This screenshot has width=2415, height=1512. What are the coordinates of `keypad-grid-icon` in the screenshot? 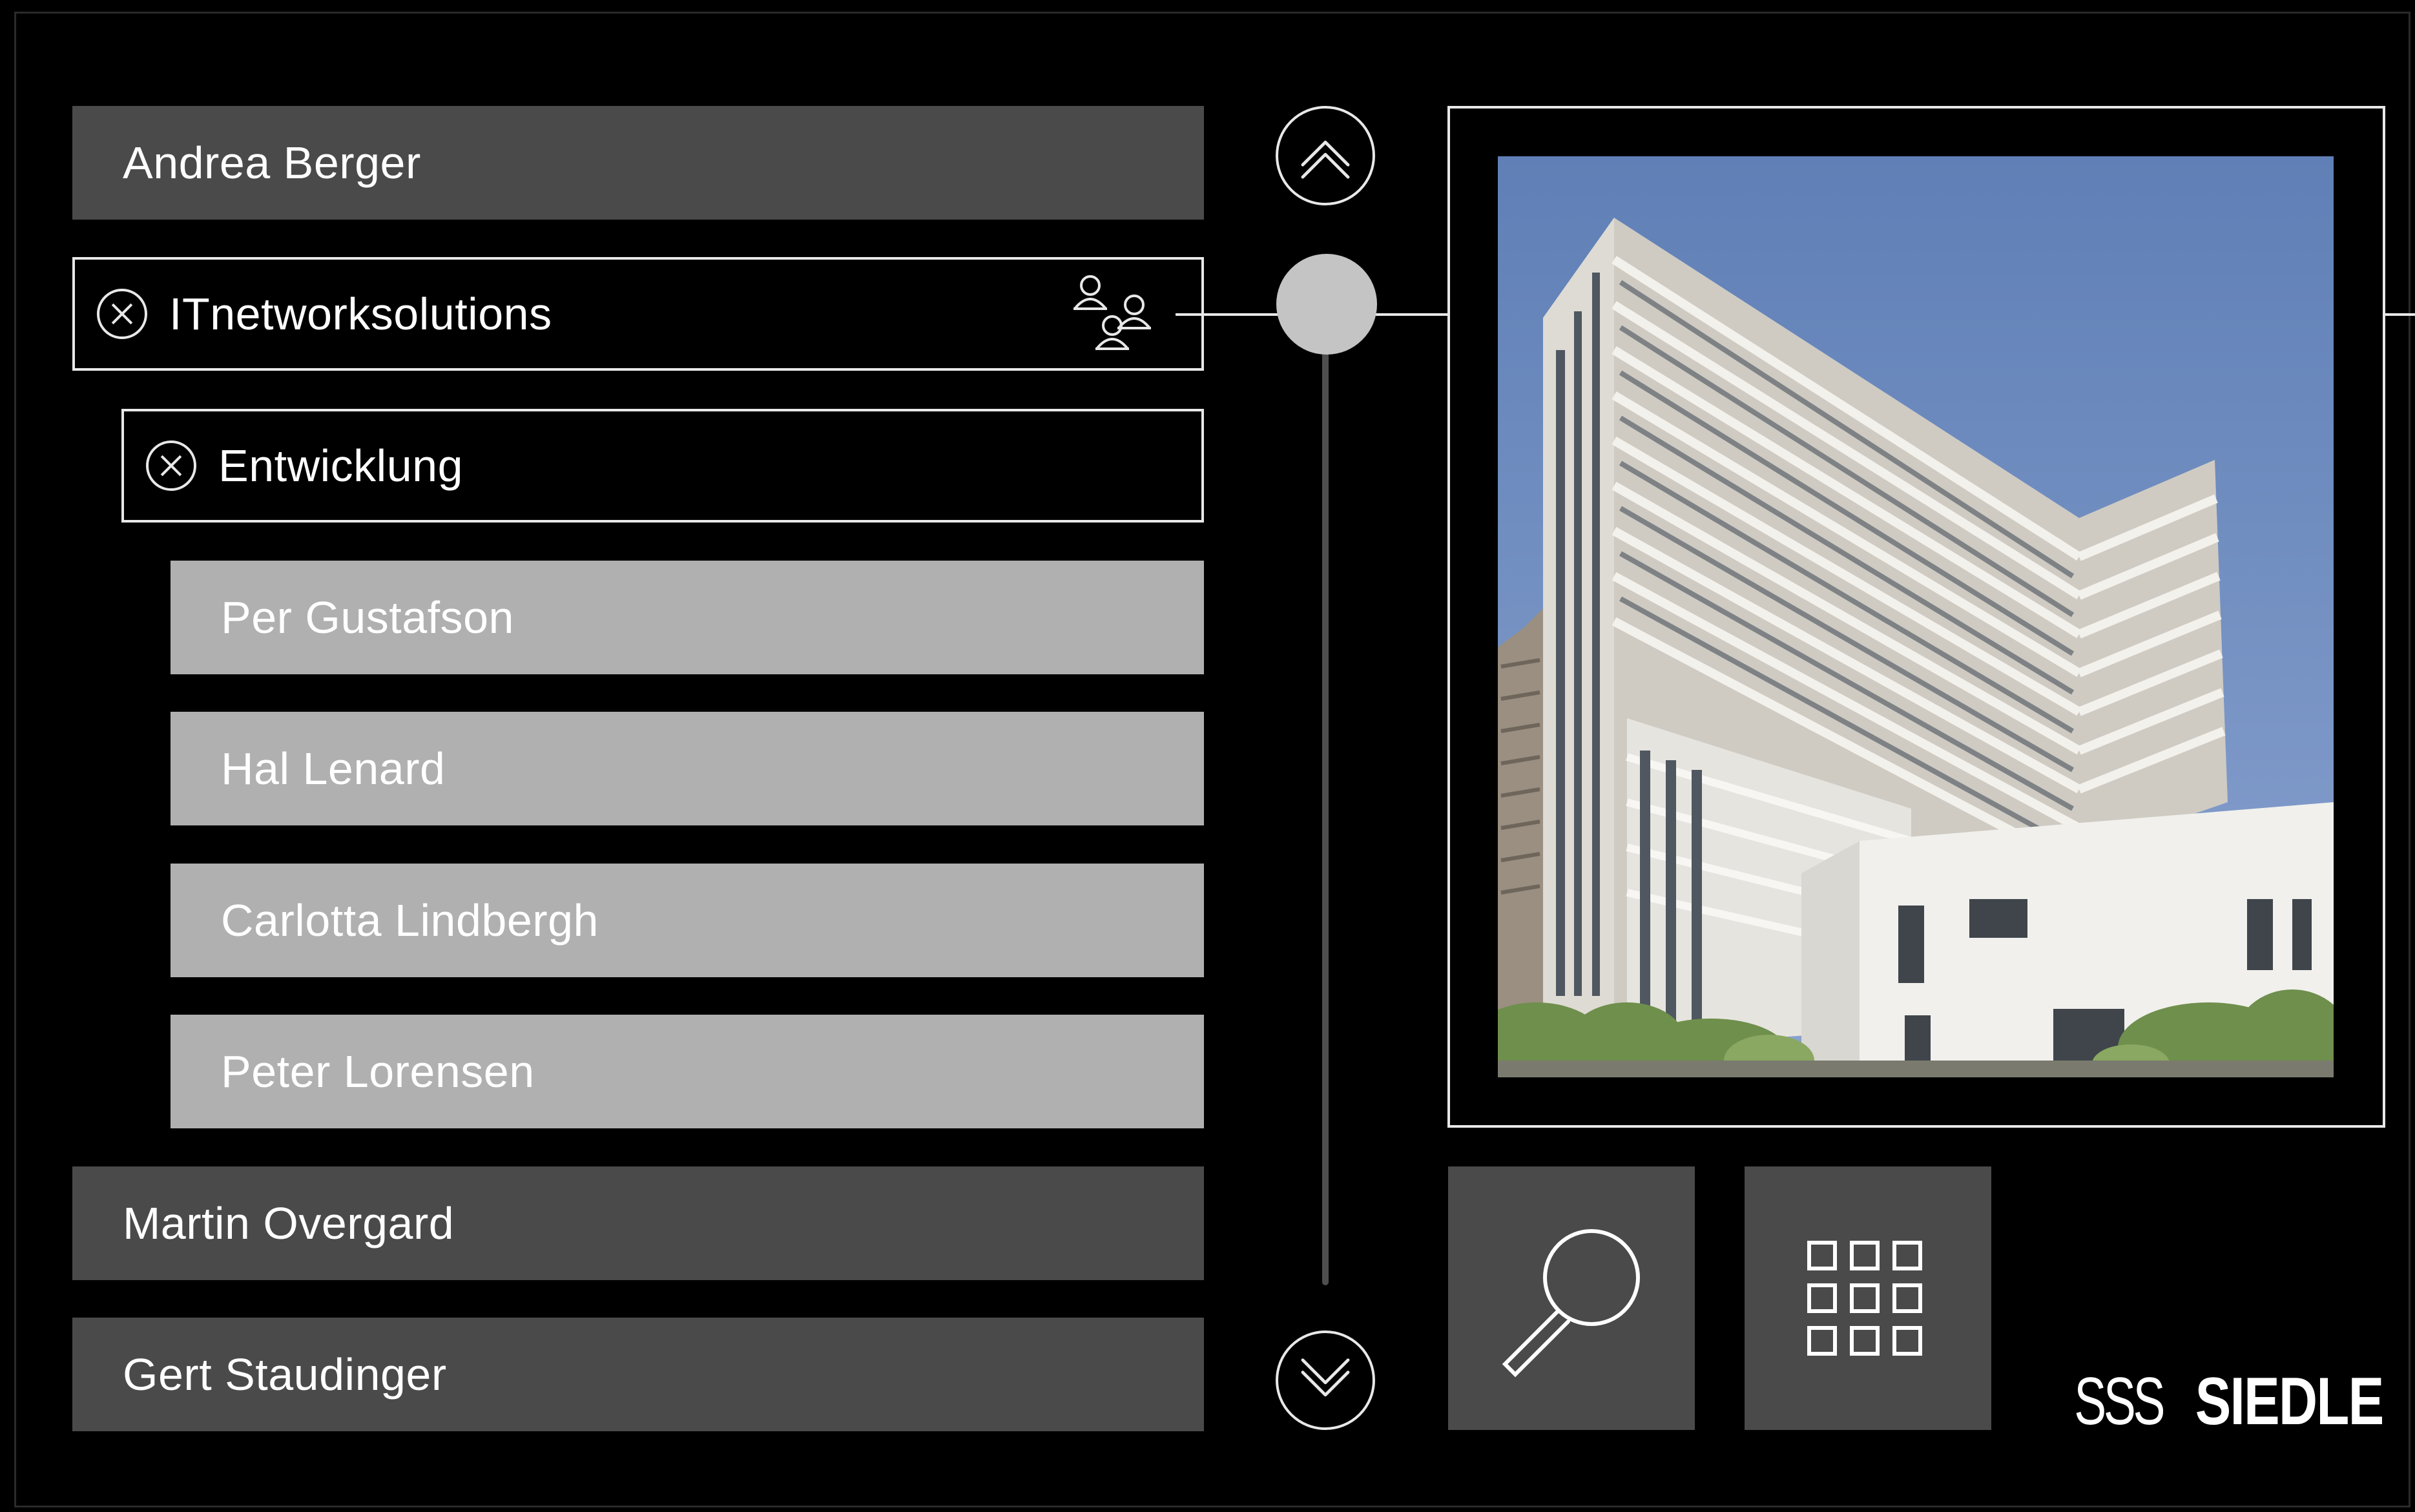 It's located at (1864, 1298).